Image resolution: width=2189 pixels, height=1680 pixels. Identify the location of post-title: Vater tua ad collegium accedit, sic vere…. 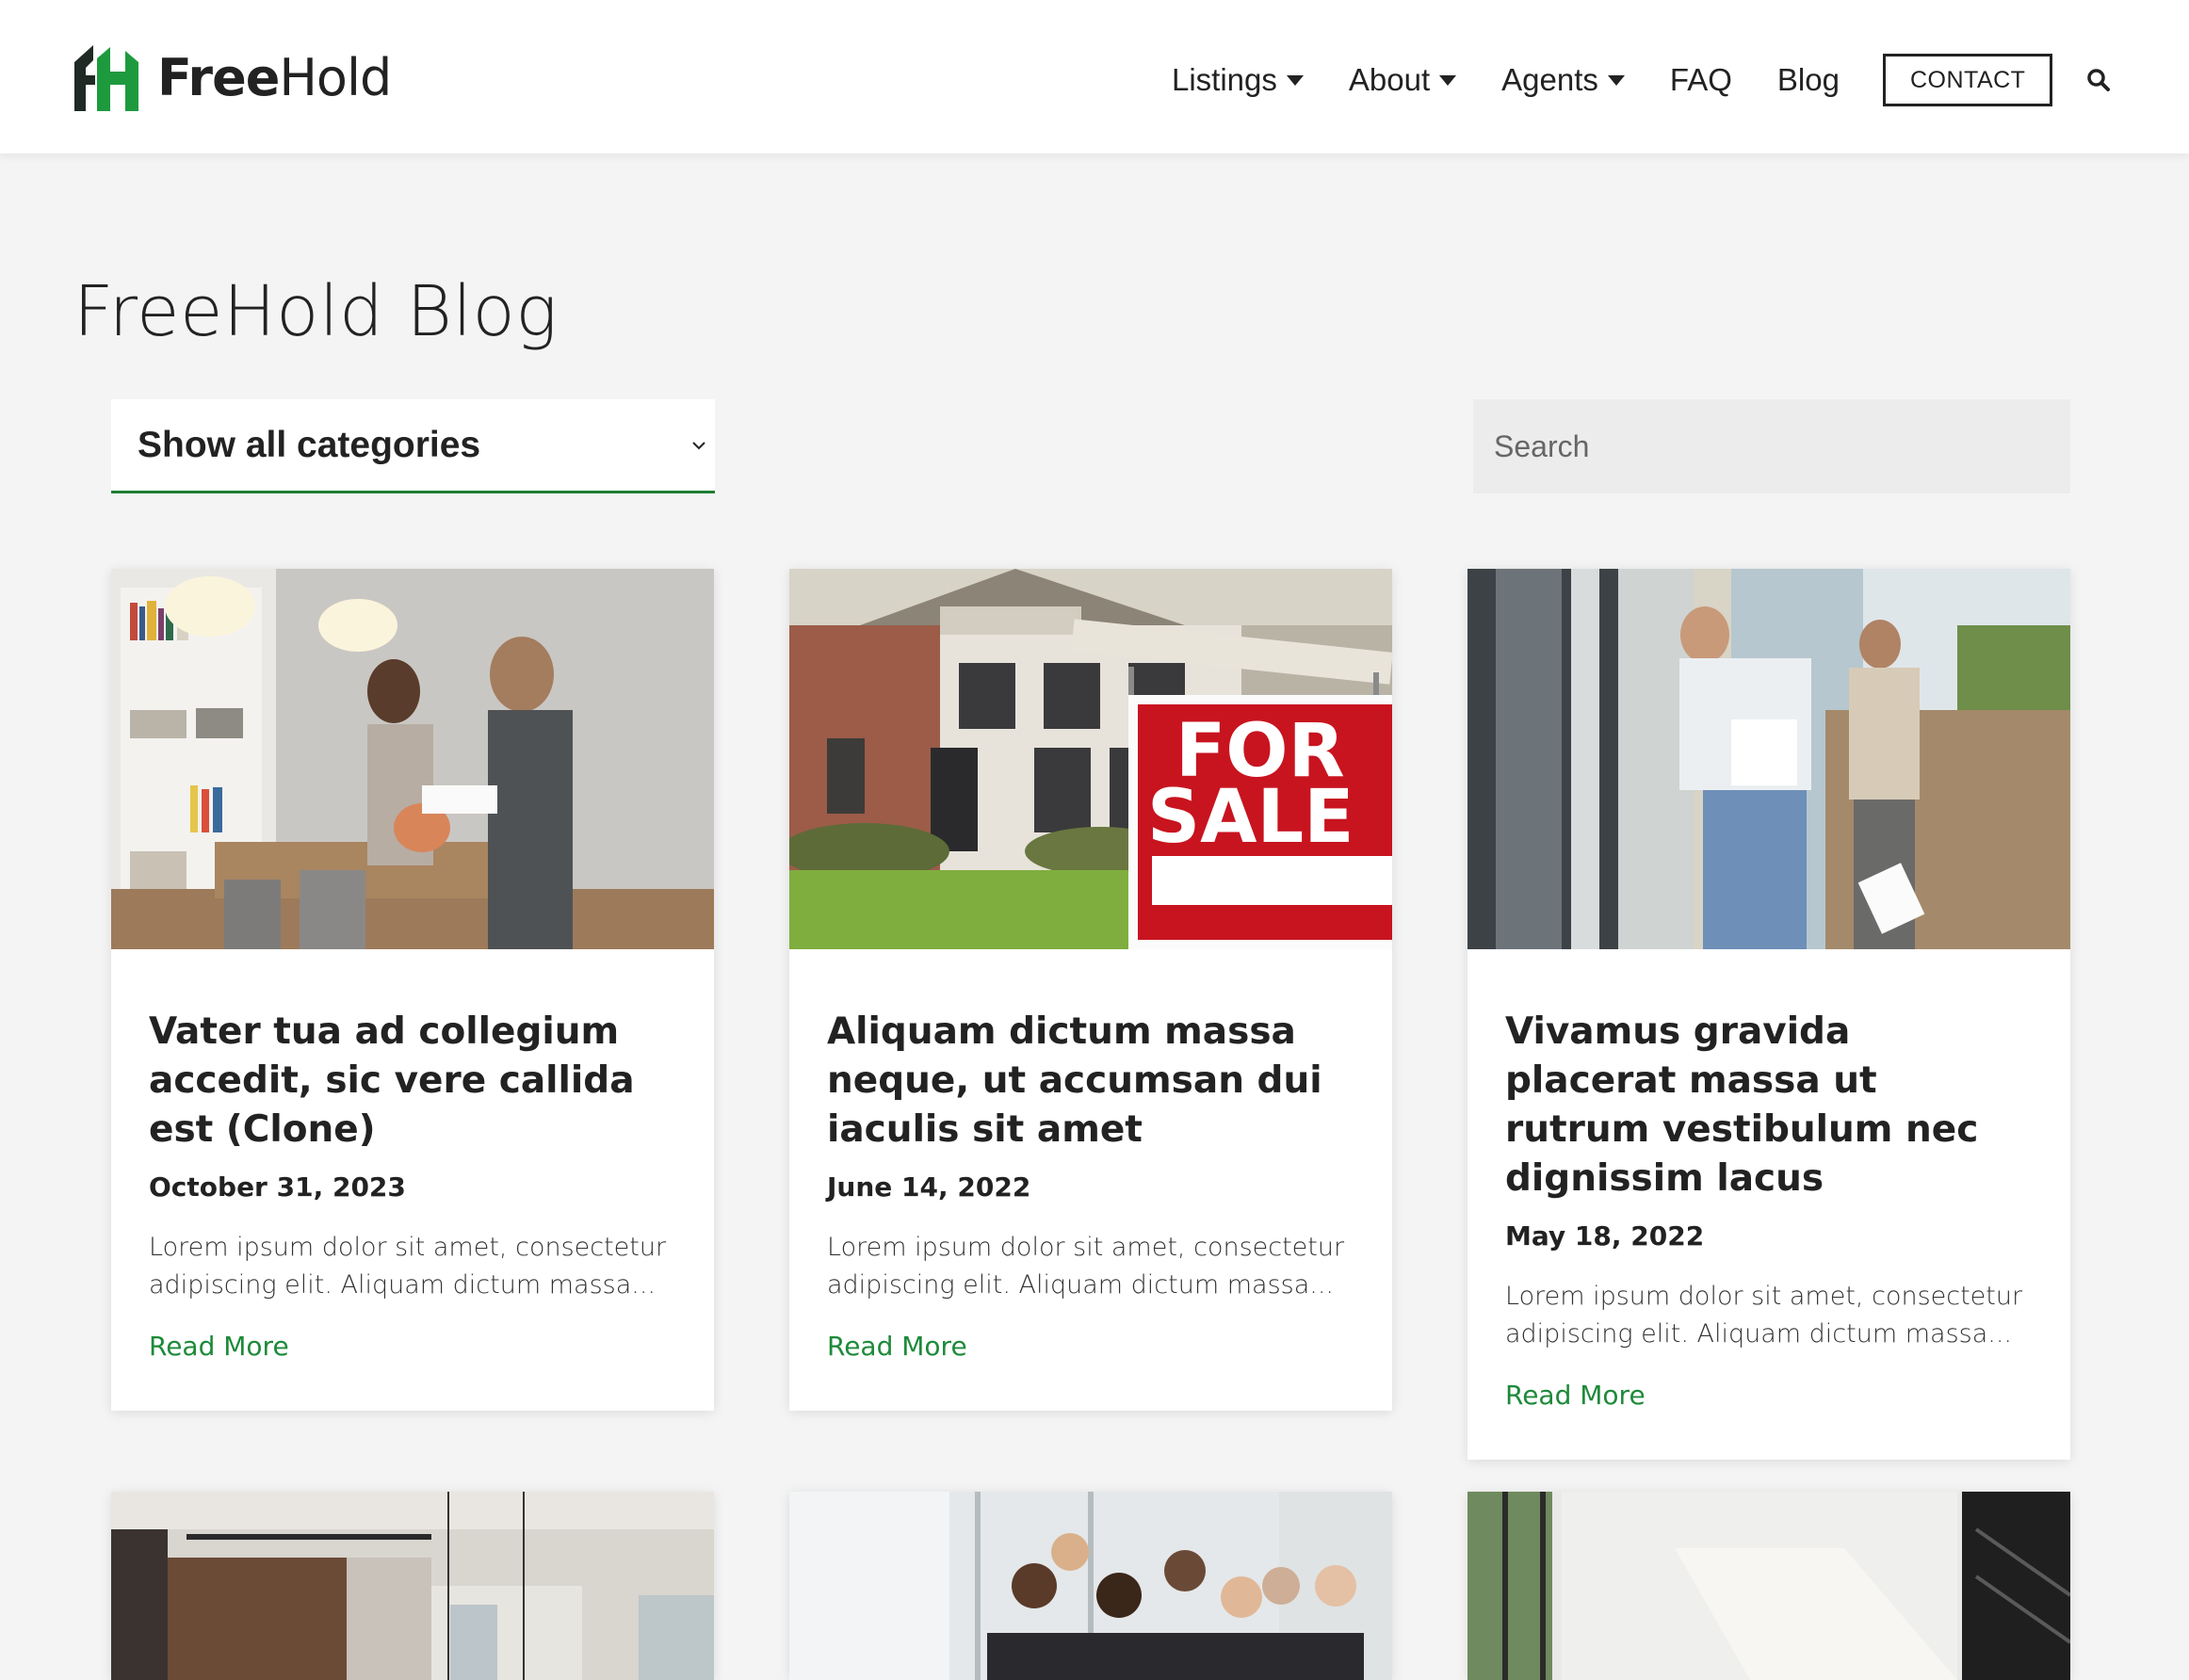
(412, 1081).